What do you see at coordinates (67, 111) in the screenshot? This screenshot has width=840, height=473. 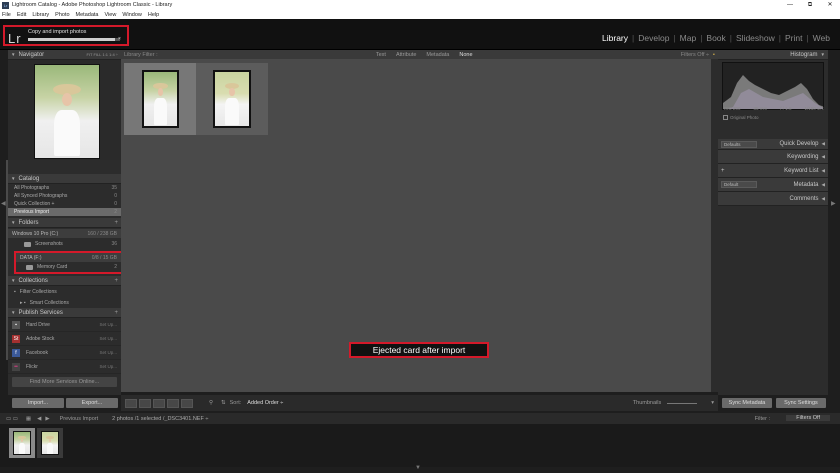 I see `navigator-photo` at bounding box center [67, 111].